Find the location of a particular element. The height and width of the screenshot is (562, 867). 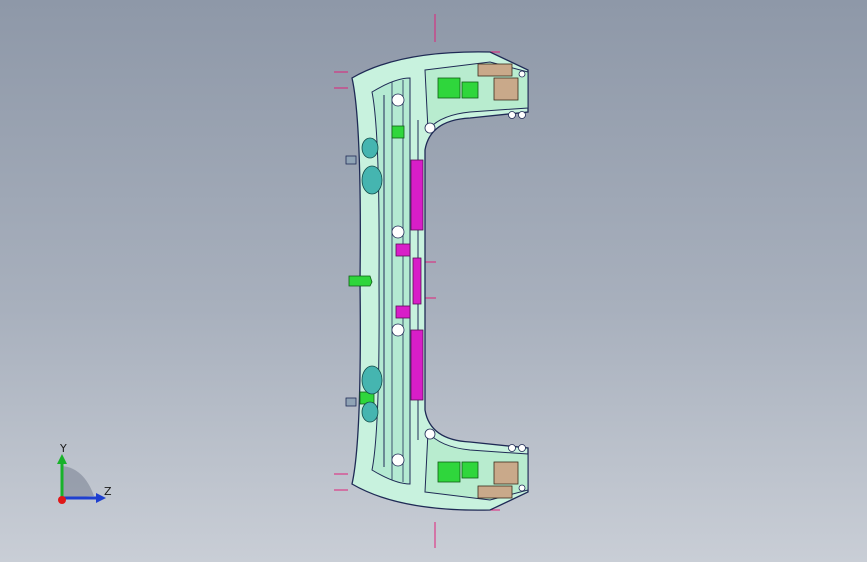

x-axis-icon is located at coordinates (62, 500).